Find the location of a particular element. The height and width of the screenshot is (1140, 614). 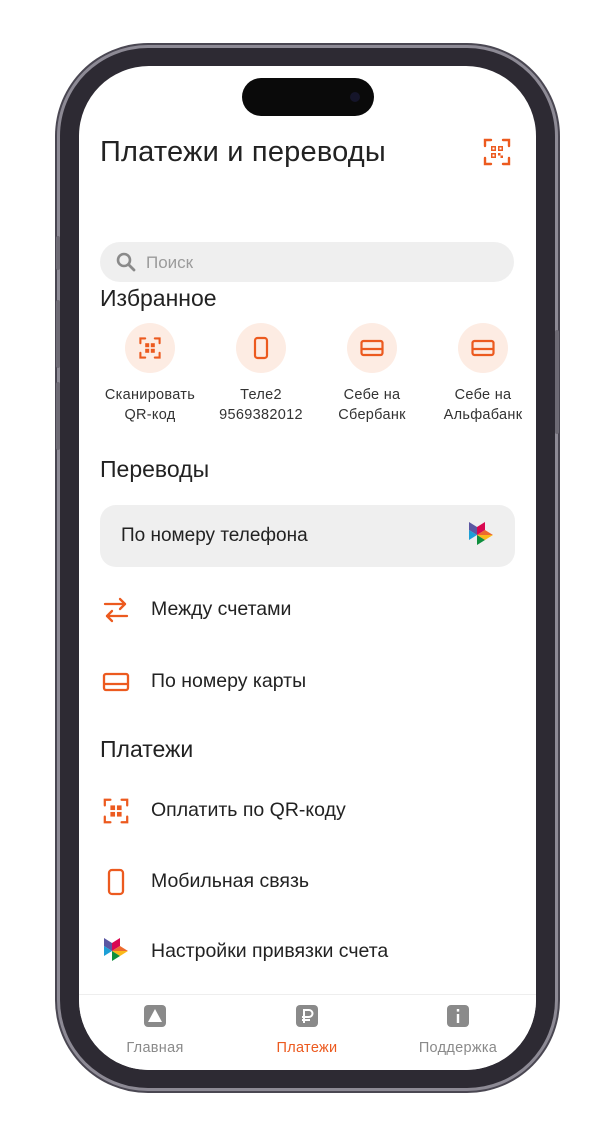

favorite-sublabel: QR-код is located at coordinates (150, 415).